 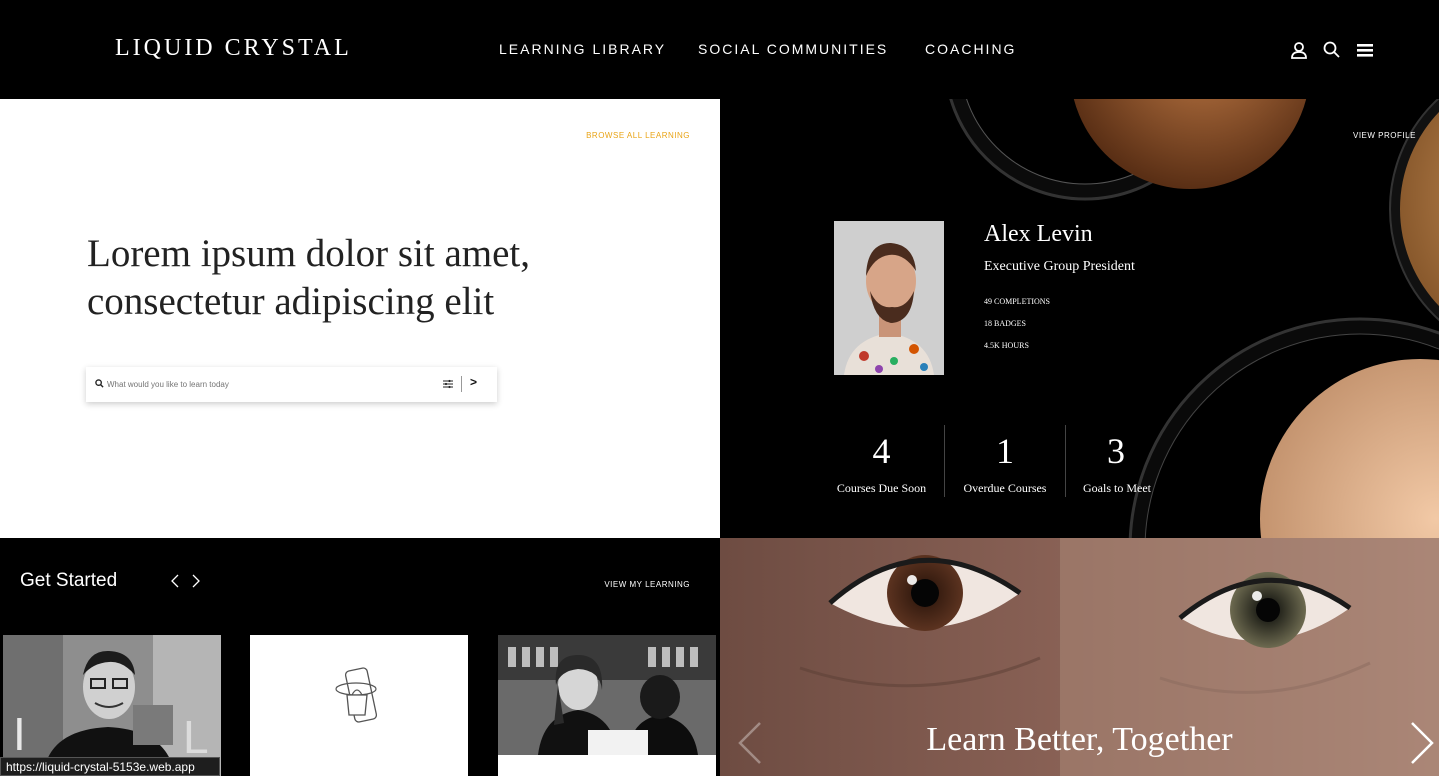 I want to click on stat-overdue-label: Overdue Courses, so click(x=1005, y=488).